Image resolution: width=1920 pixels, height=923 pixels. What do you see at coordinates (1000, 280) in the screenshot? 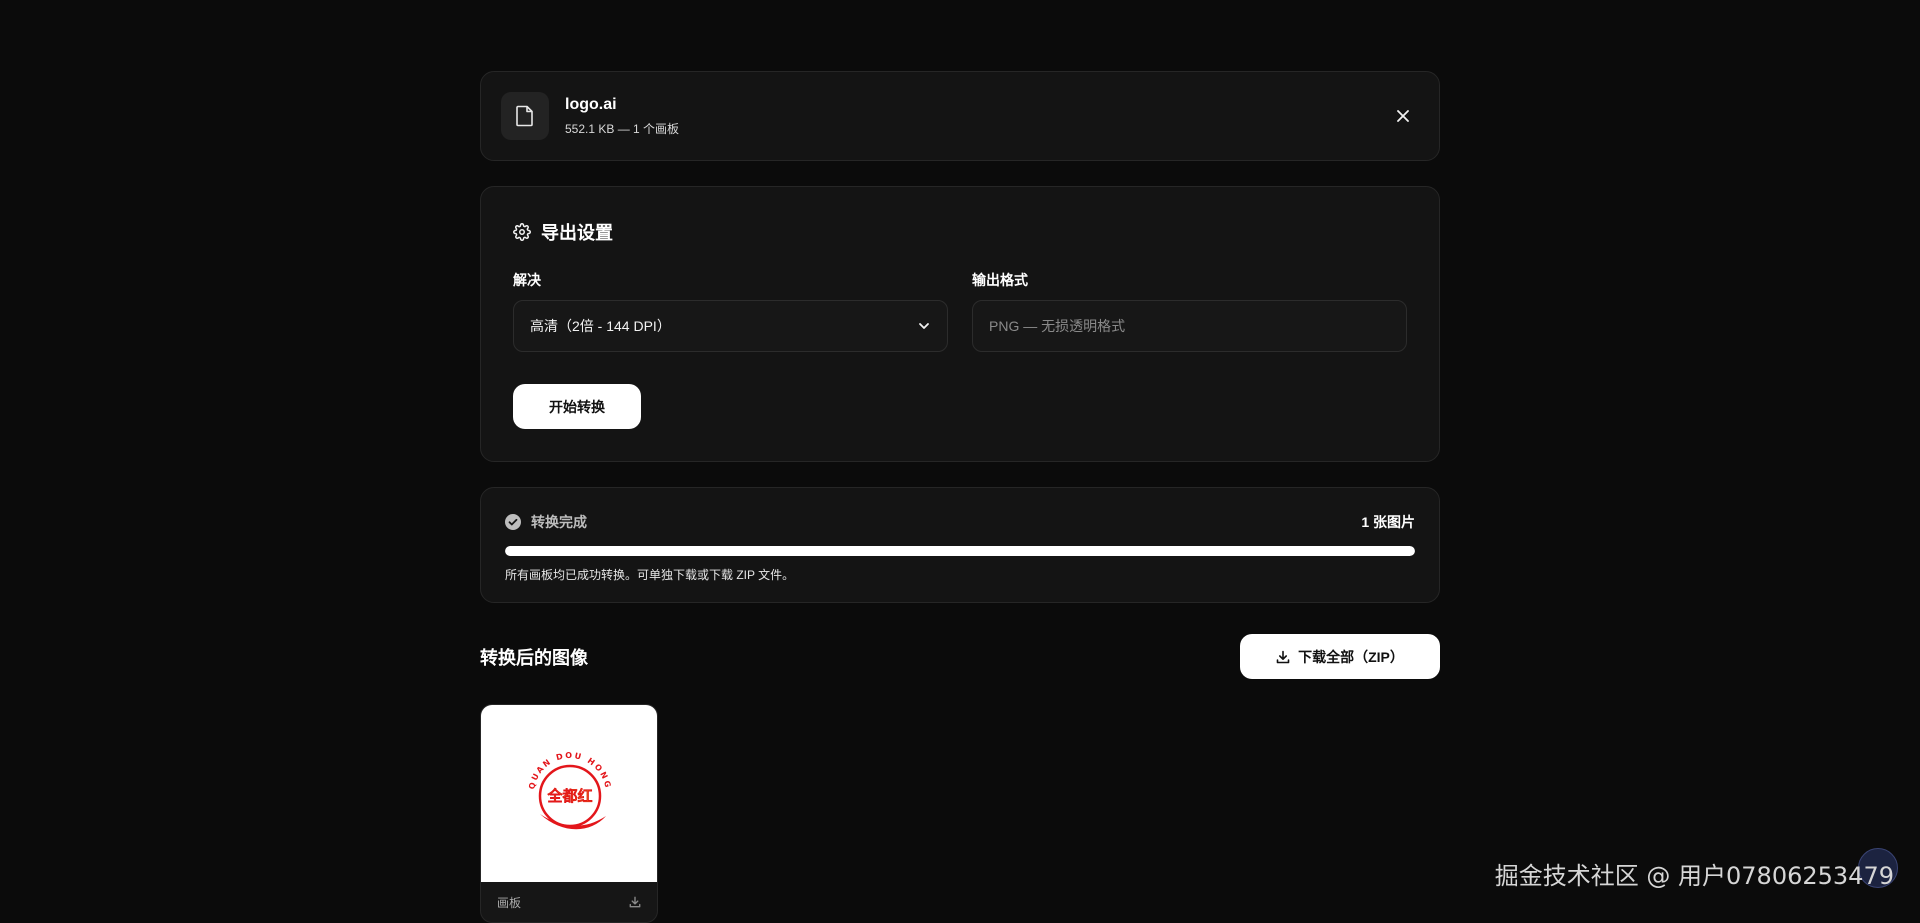
I see `format-label: 输出格式` at bounding box center [1000, 280].